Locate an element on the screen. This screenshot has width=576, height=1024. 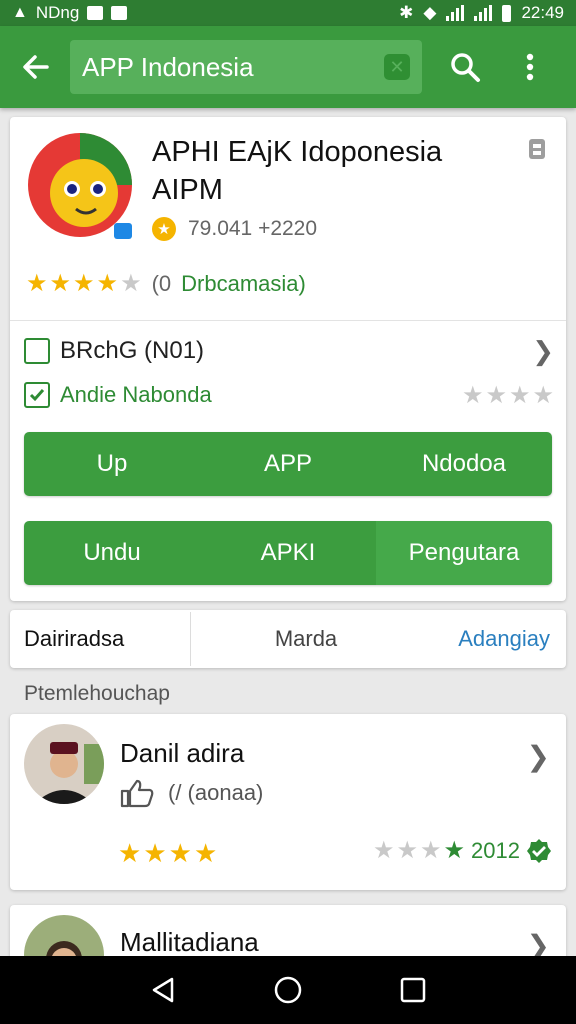
primary-action-button: Up APP Ndodoa is located at coordinates (288, 464).